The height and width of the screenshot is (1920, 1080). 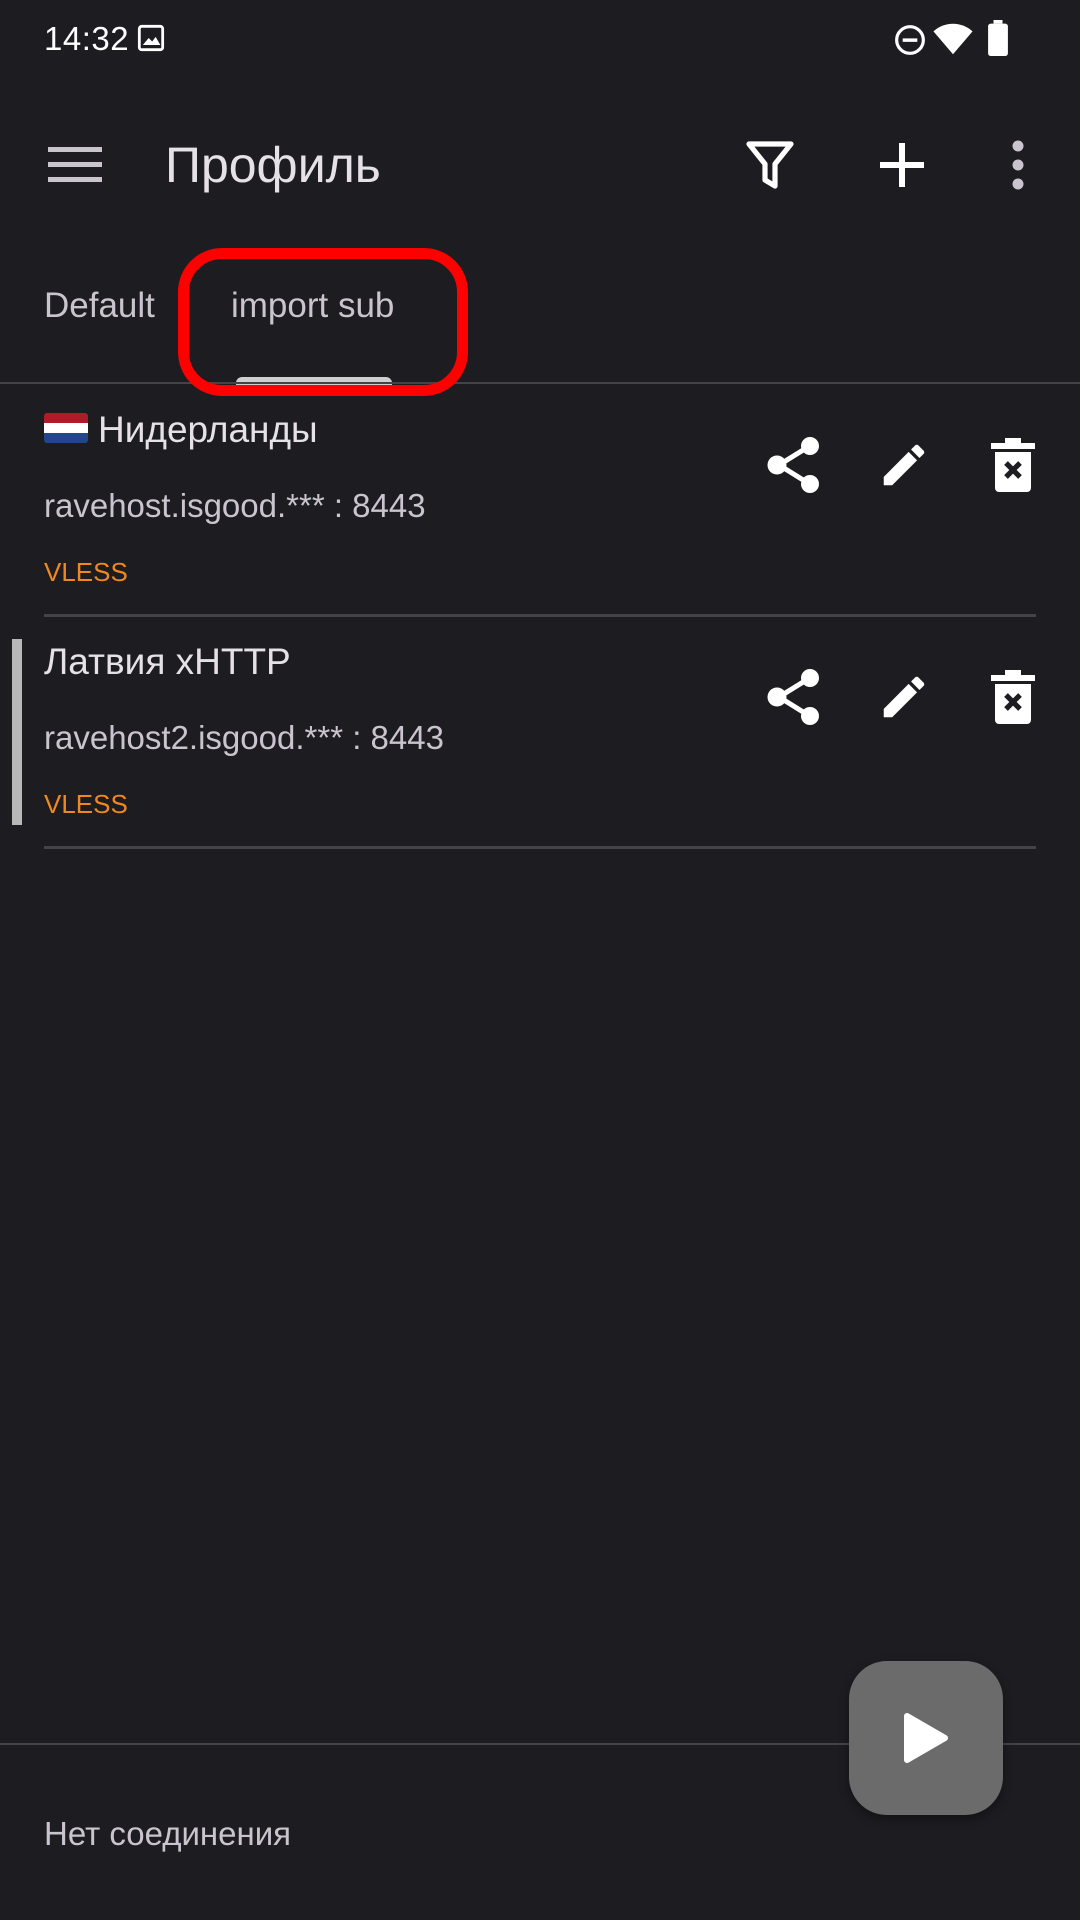 What do you see at coordinates (910, 42) in the screenshot?
I see `do-not-disturb-icon` at bounding box center [910, 42].